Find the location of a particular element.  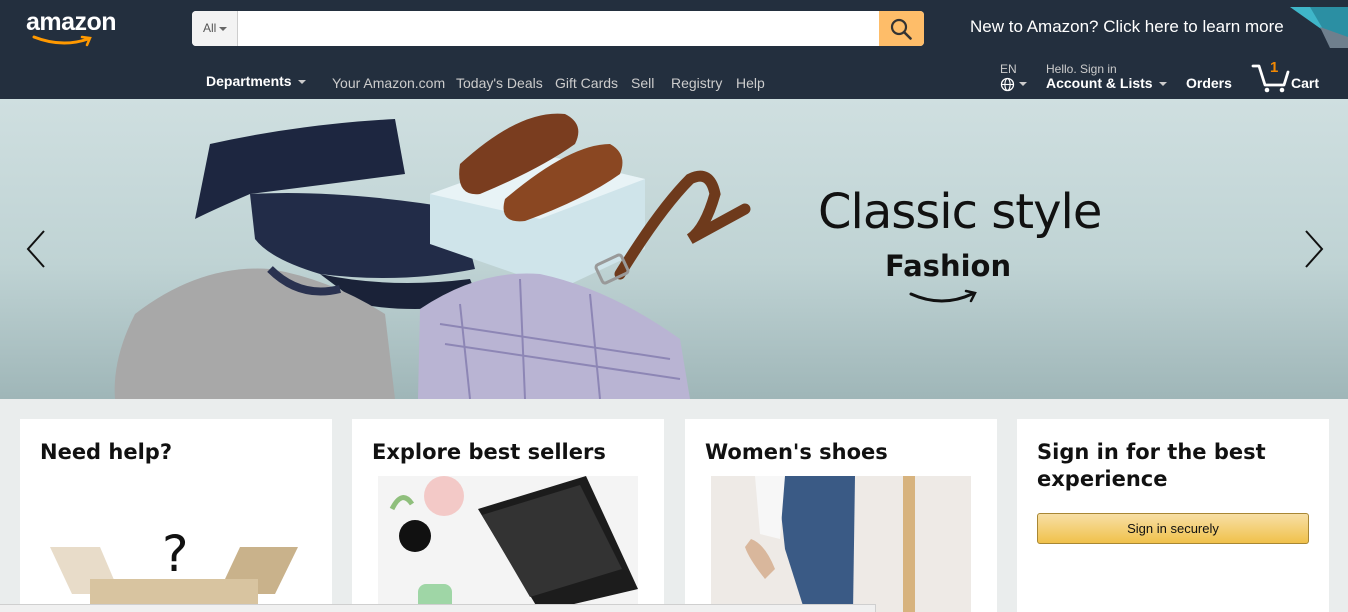

cart-label: Cart is located at coordinates (1305, 83).